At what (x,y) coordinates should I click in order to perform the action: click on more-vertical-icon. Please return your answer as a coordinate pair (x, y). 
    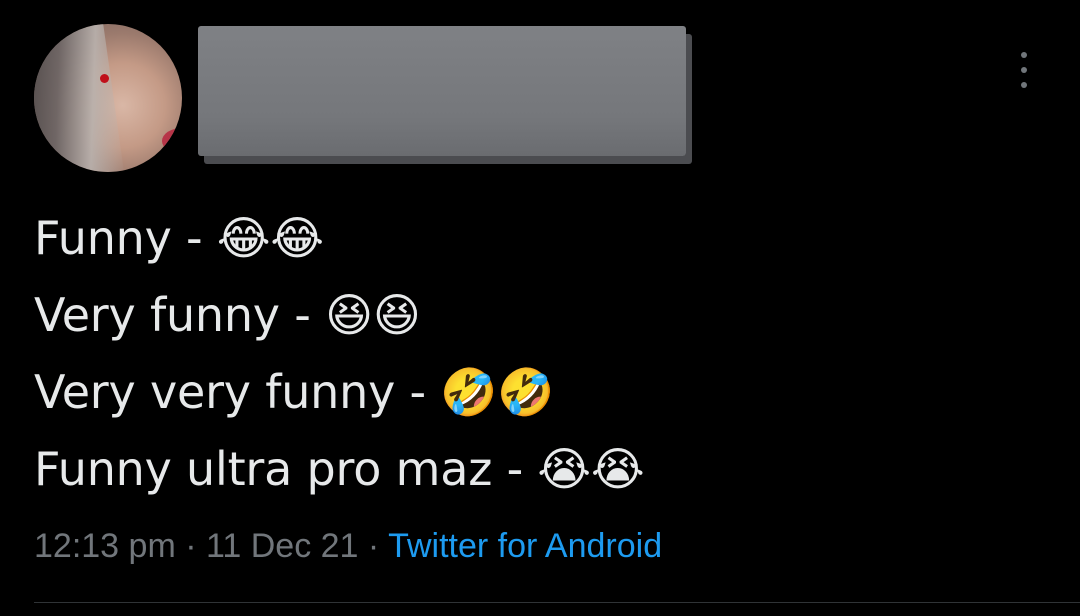
    Looking at the image, I should click on (1024, 70).